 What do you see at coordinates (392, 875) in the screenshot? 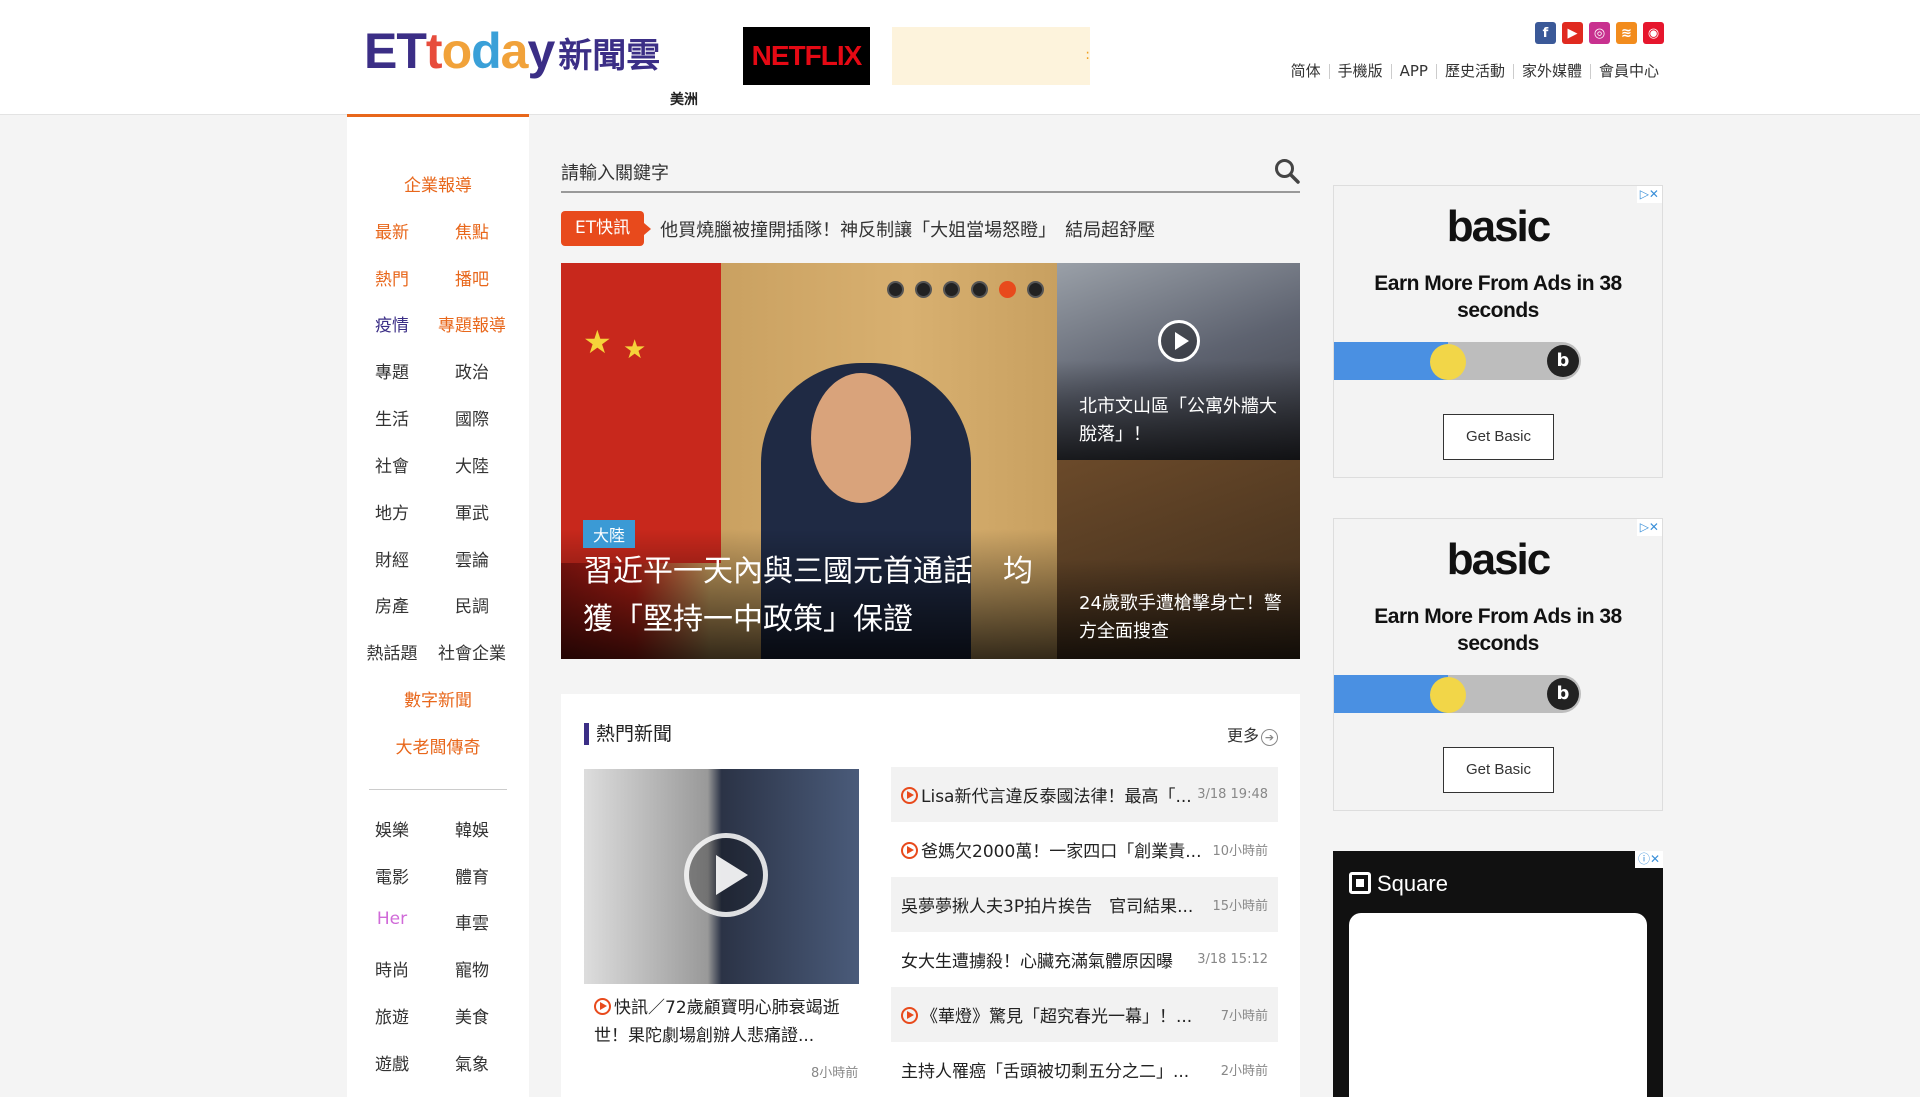
I see `sidebar-item-movies: 電影` at bounding box center [392, 875].